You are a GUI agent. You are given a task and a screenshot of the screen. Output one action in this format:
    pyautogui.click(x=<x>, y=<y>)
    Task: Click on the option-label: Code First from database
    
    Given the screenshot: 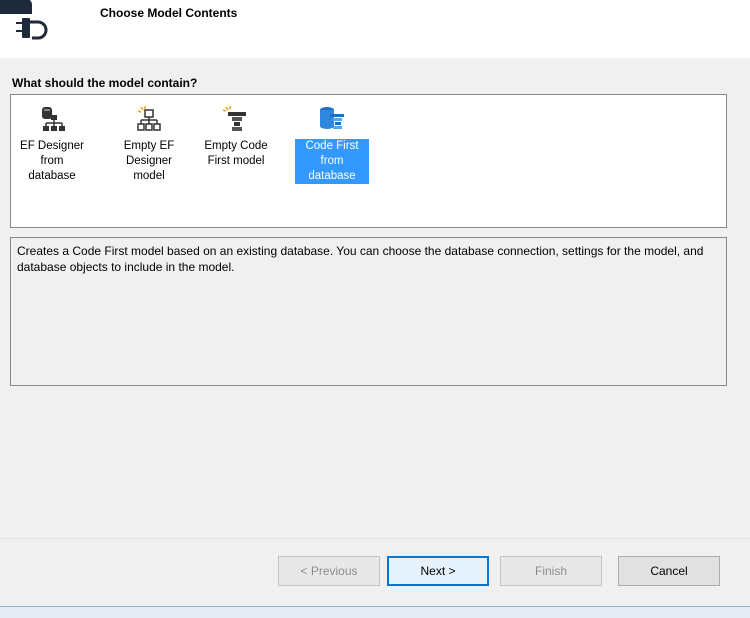 What is the action you would take?
    pyautogui.click(x=332, y=161)
    